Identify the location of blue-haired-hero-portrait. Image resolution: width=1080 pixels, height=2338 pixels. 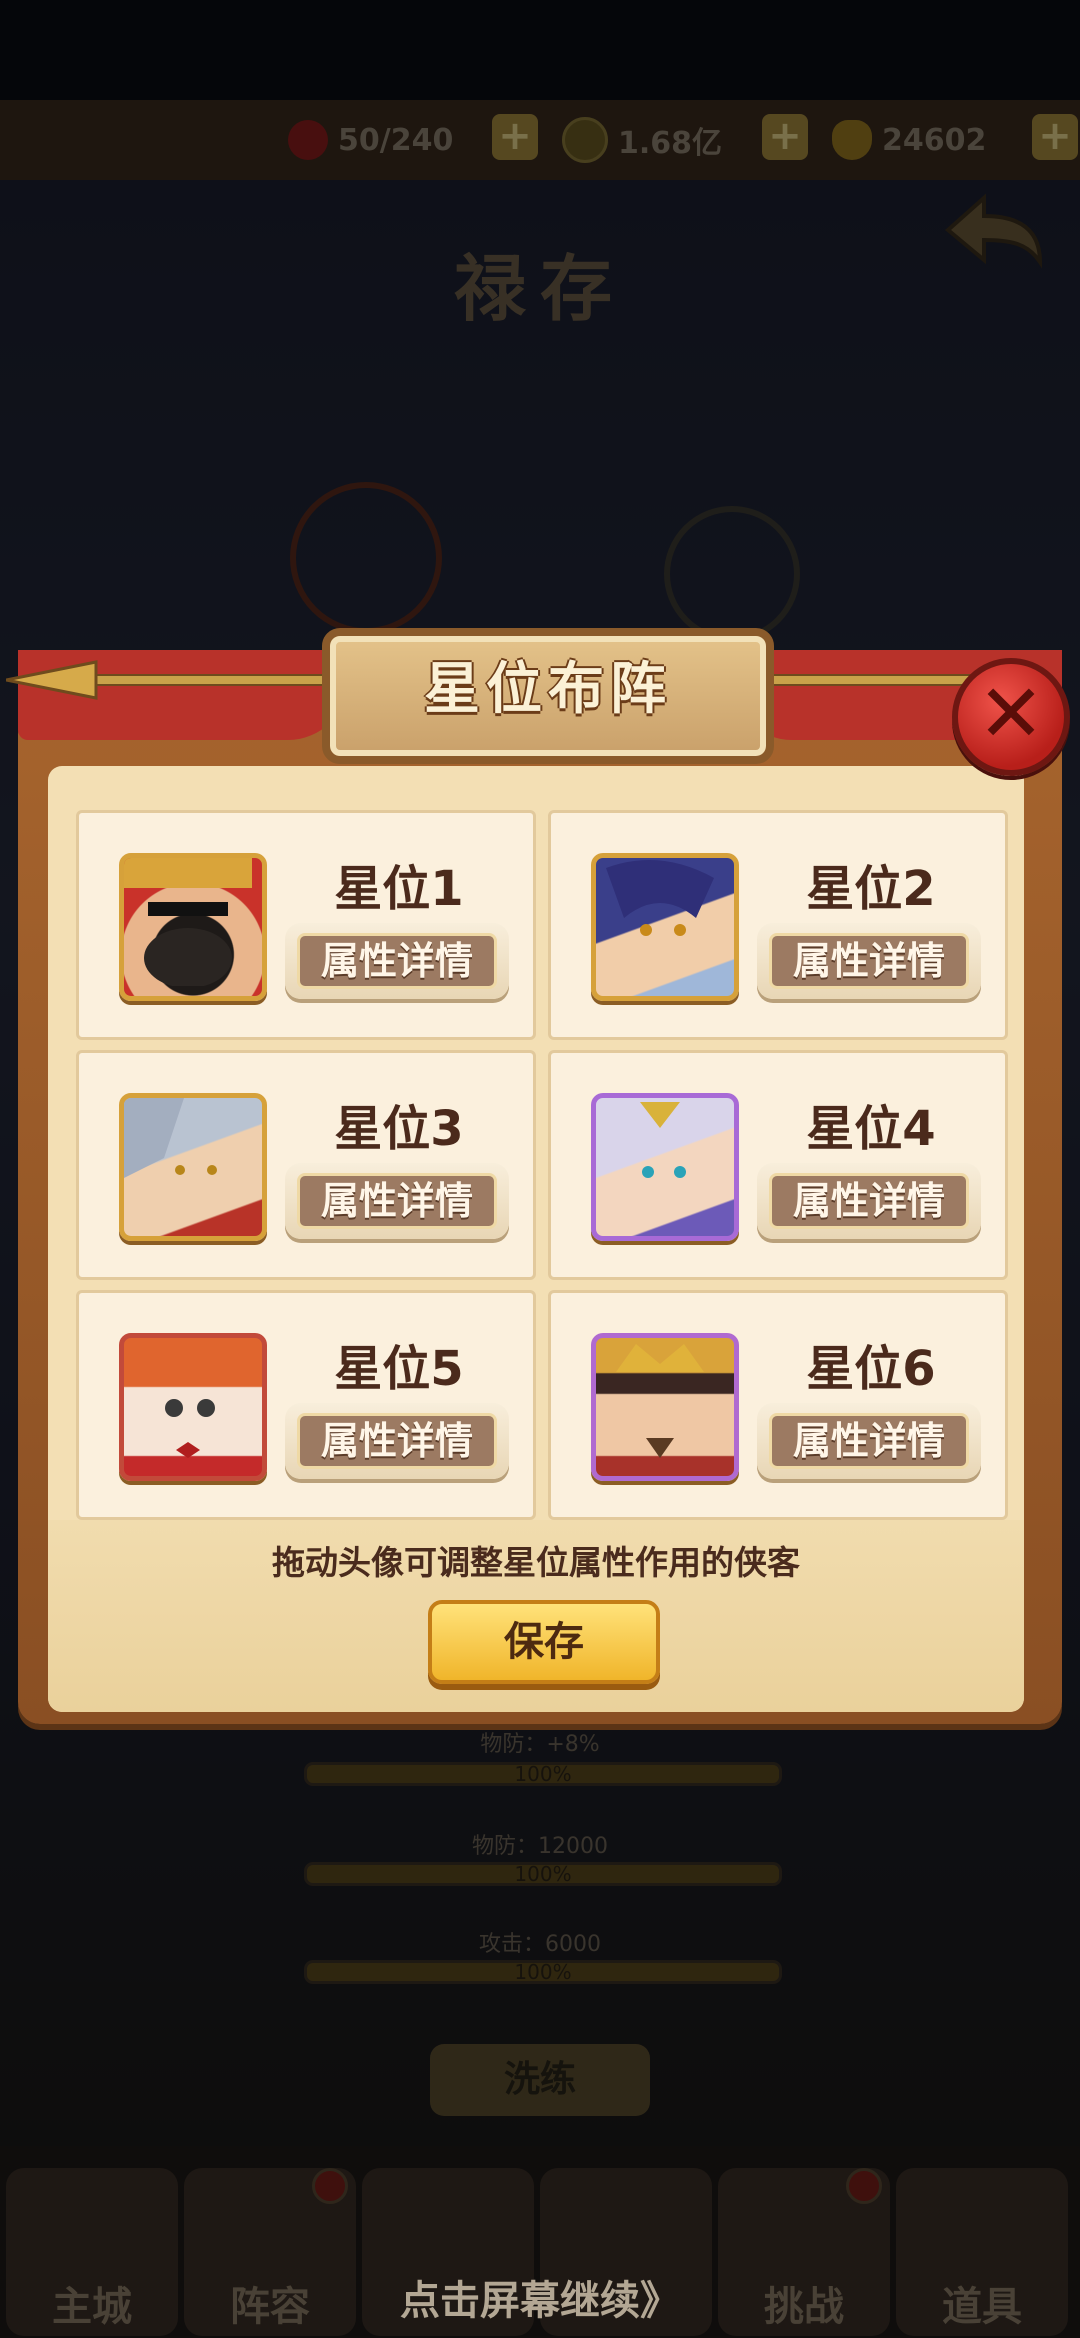
(660, 898).